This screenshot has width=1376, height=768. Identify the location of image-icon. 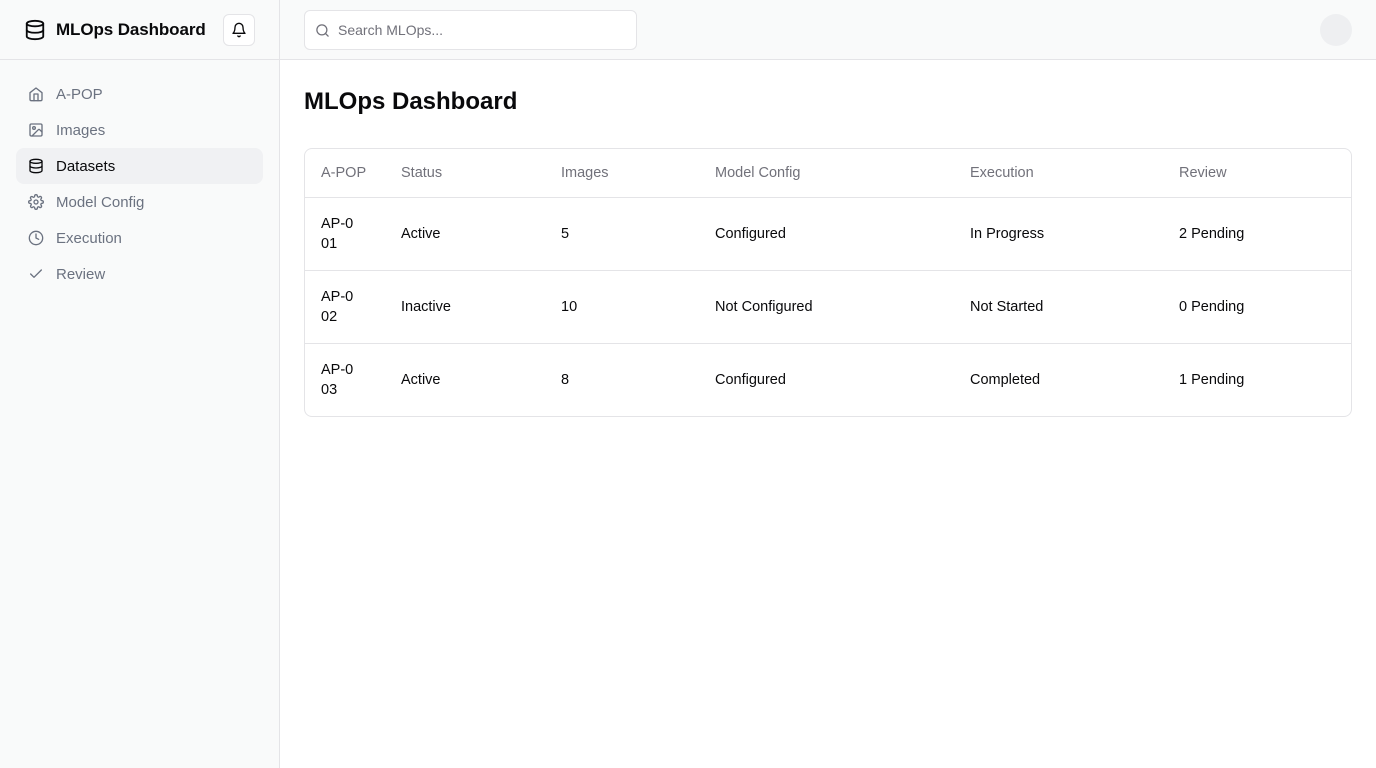
(36, 130).